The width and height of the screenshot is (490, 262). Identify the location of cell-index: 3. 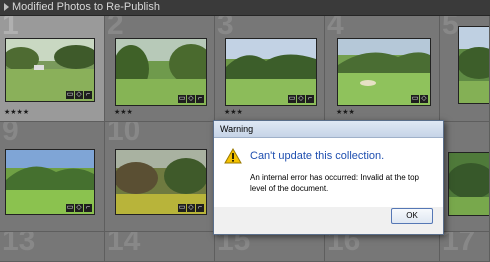
(225, 28).